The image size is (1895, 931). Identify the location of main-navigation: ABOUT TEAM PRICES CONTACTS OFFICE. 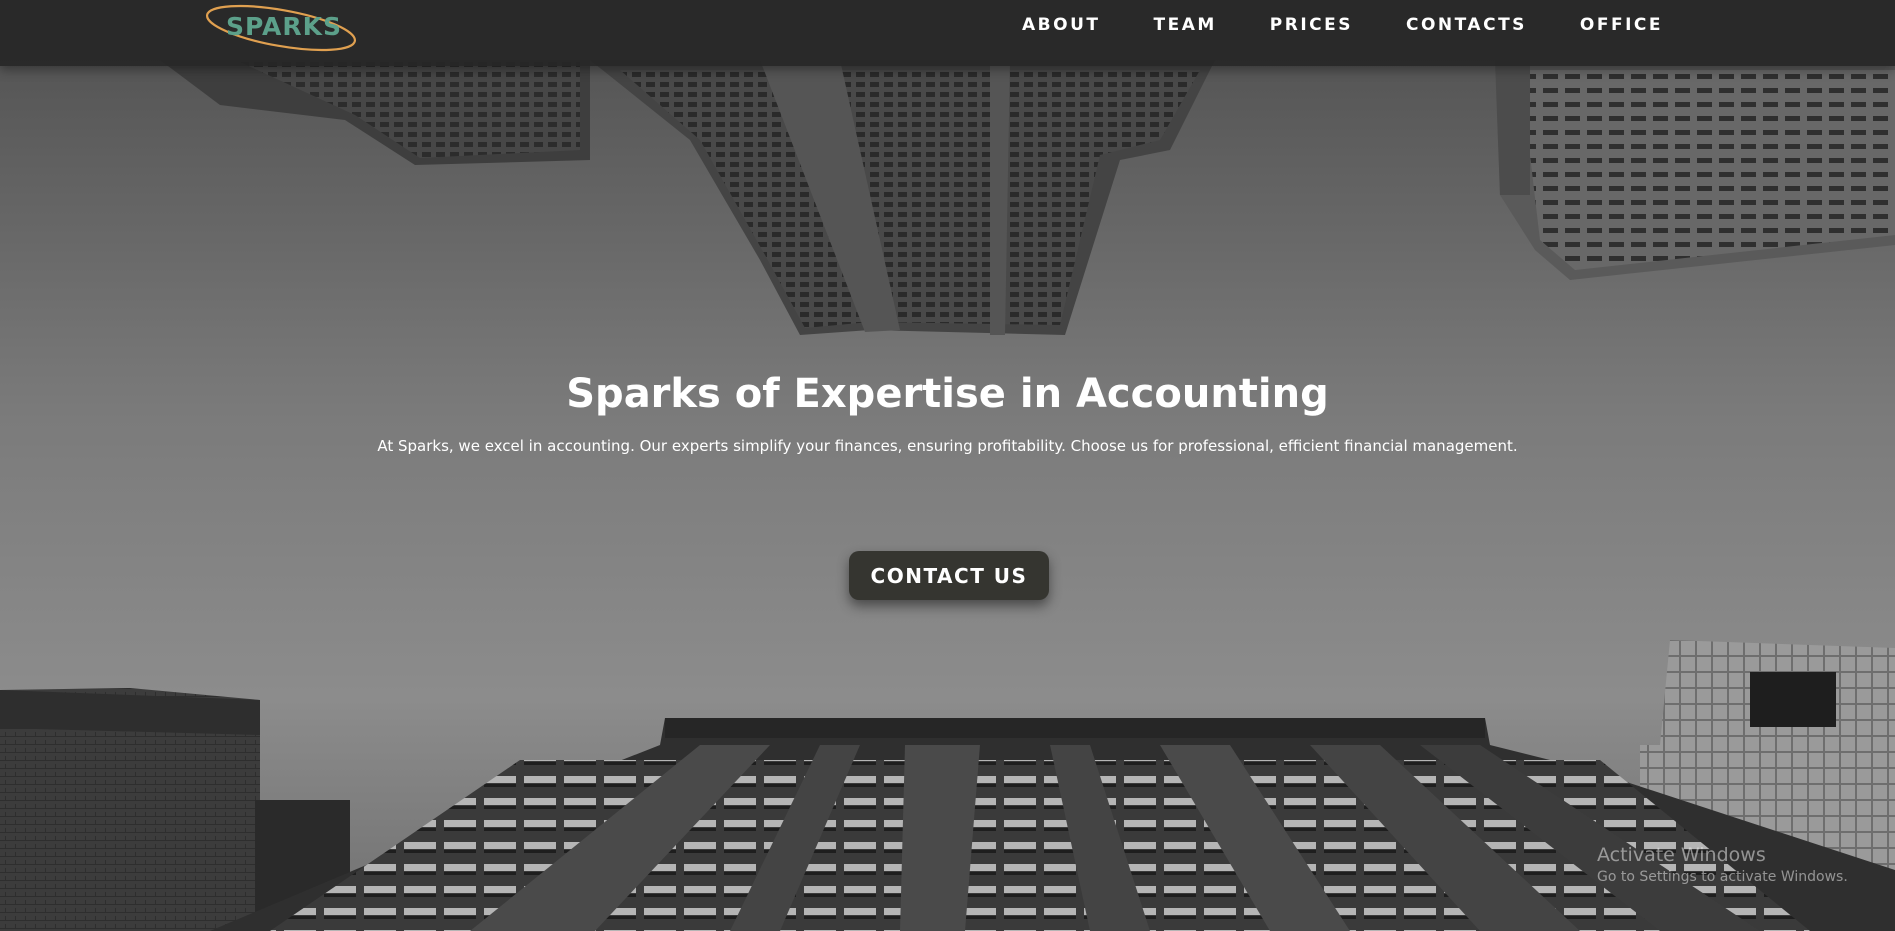
(1342, 25).